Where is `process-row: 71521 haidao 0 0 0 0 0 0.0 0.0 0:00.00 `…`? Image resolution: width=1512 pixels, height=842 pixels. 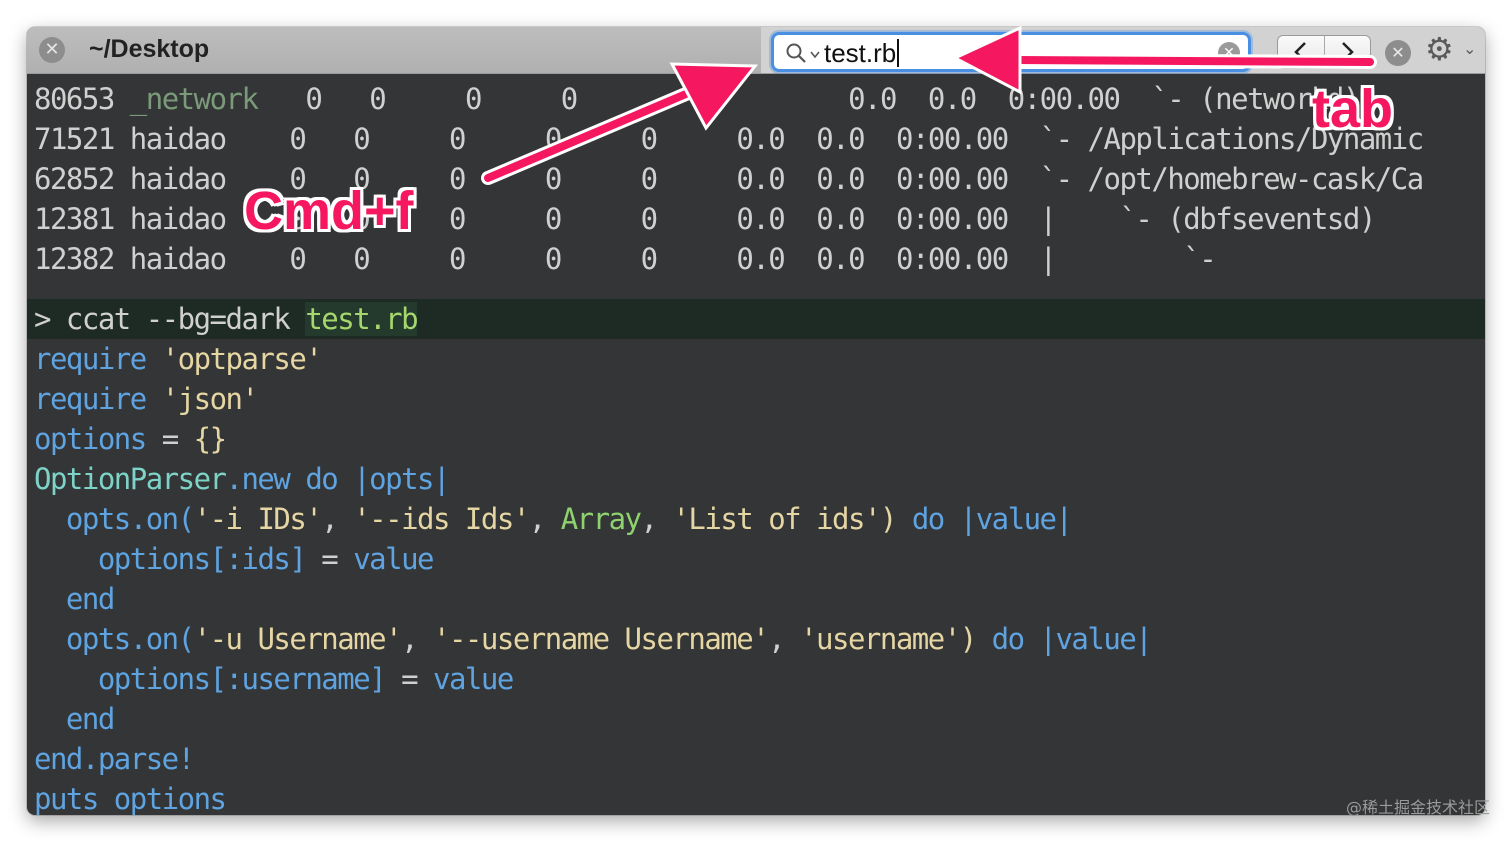 process-row: 71521 haidao 0 0 0 0 0 0.0 0.0 0:00.00 `… is located at coordinates (729, 139).